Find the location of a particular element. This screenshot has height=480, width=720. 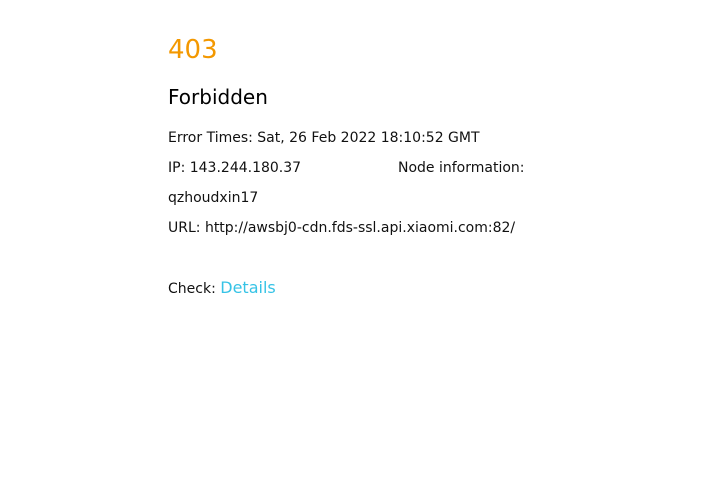

check-row: Check: Details is located at coordinates (222, 288).